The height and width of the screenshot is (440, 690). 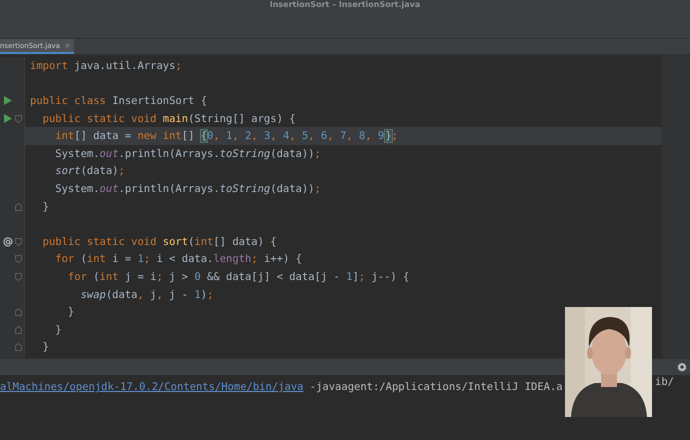 What do you see at coordinates (7, 241) in the screenshot?
I see `at-sign-icon` at bounding box center [7, 241].